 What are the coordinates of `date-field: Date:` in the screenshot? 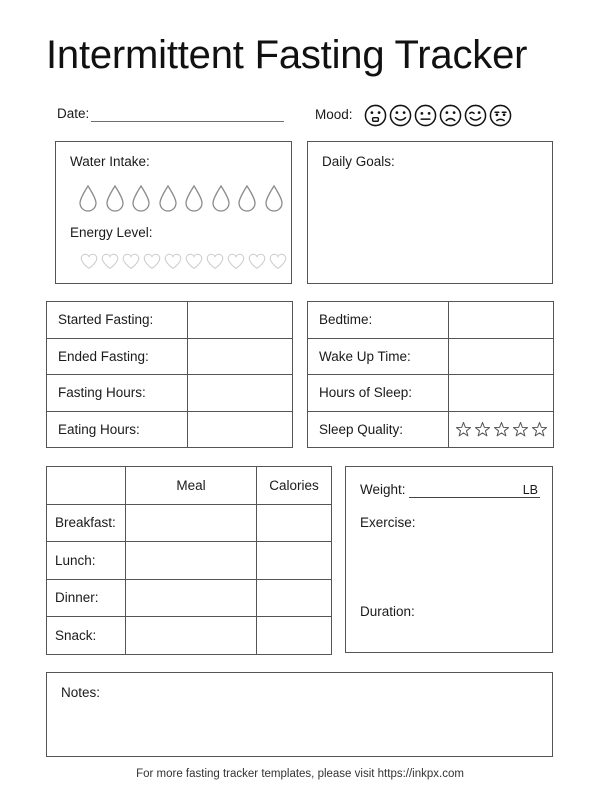 It's located at (171, 114).